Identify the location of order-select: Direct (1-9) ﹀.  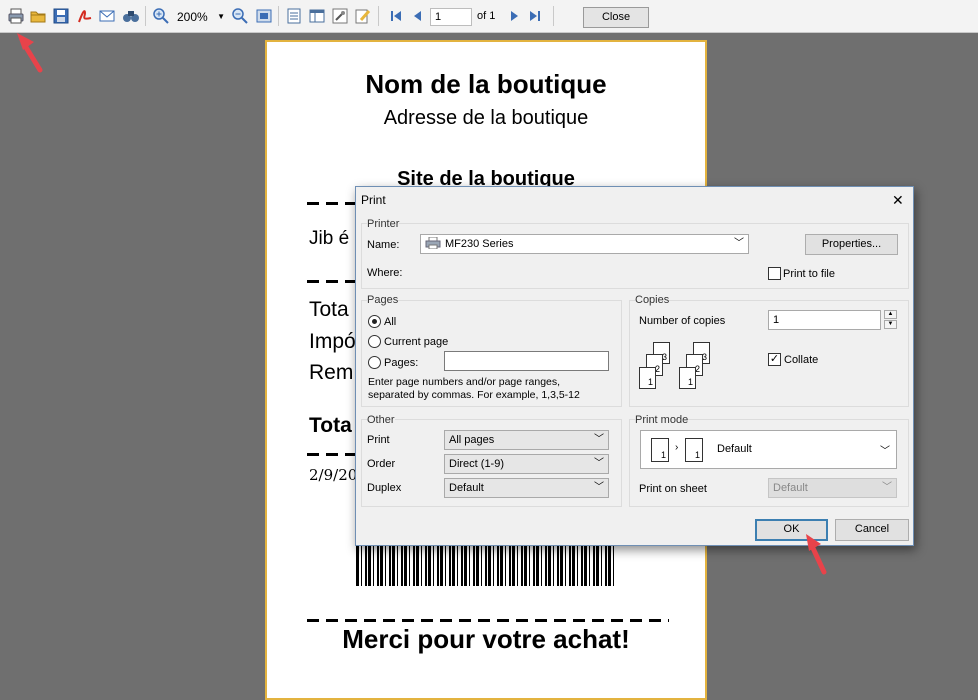
(526, 464).